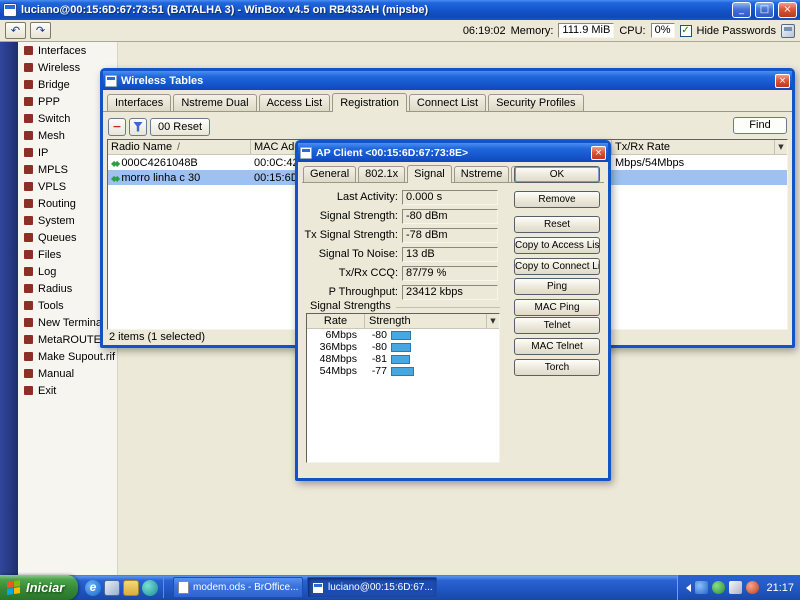 This screenshot has height=600, width=800. I want to click on rate-value: 48Mbps, so click(338, 359).